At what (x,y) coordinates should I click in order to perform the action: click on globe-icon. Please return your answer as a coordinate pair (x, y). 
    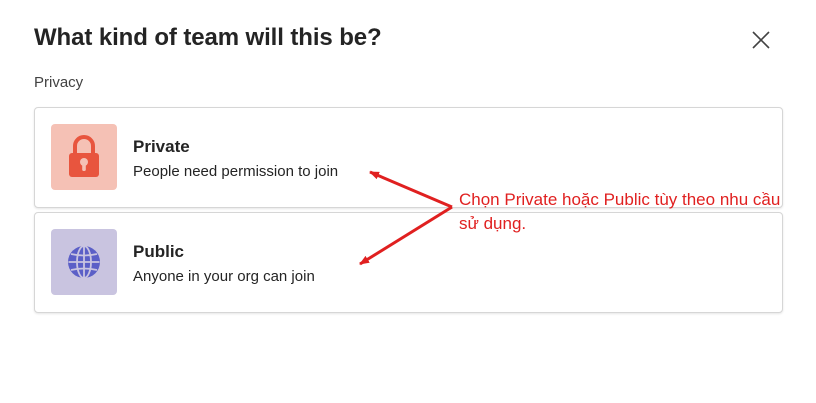
    Looking at the image, I should click on (84, 262).